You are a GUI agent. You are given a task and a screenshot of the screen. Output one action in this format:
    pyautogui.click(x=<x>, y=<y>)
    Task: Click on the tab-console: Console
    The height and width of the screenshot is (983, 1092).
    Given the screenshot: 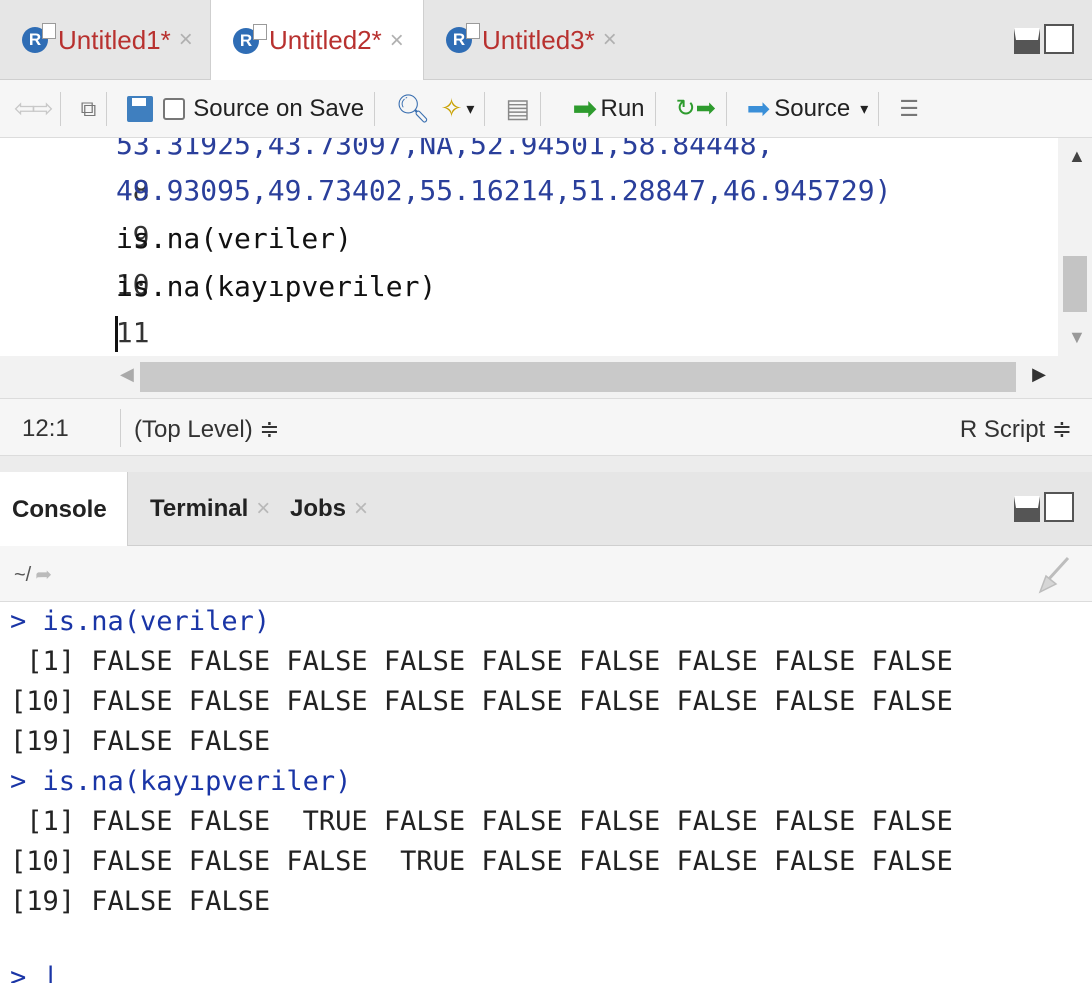 What is the action you would take?
    pyautogui.click(x=64, y=509)
    